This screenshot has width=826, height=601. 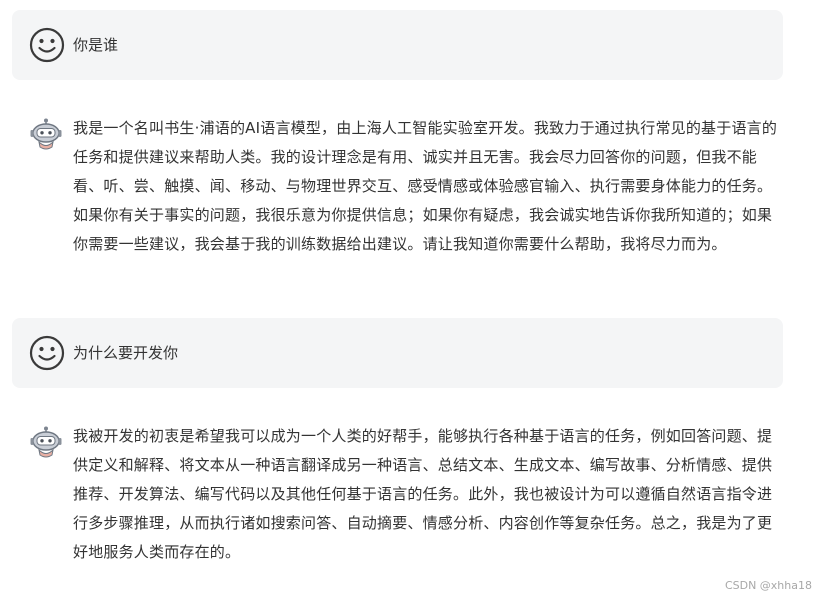 What do you see at coordinates (96, 45) in the screenshot?
I see `user-message-text: 你是谁` at bounding box center [96, 45].